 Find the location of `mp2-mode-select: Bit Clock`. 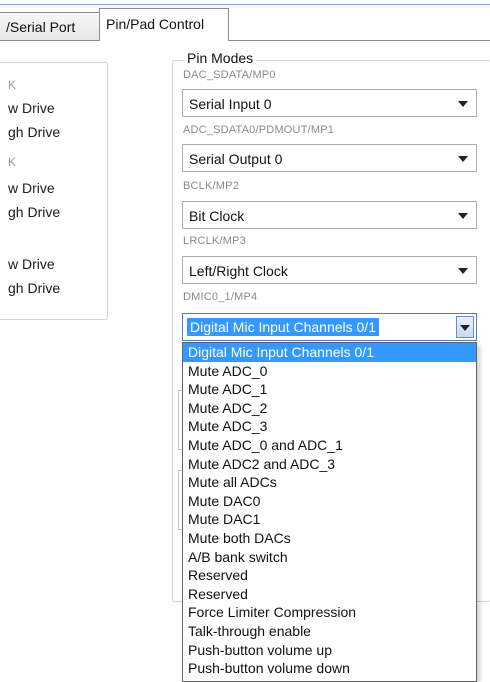

mp2-mode-select: Bit Clock is located at coordinates (329, 215).